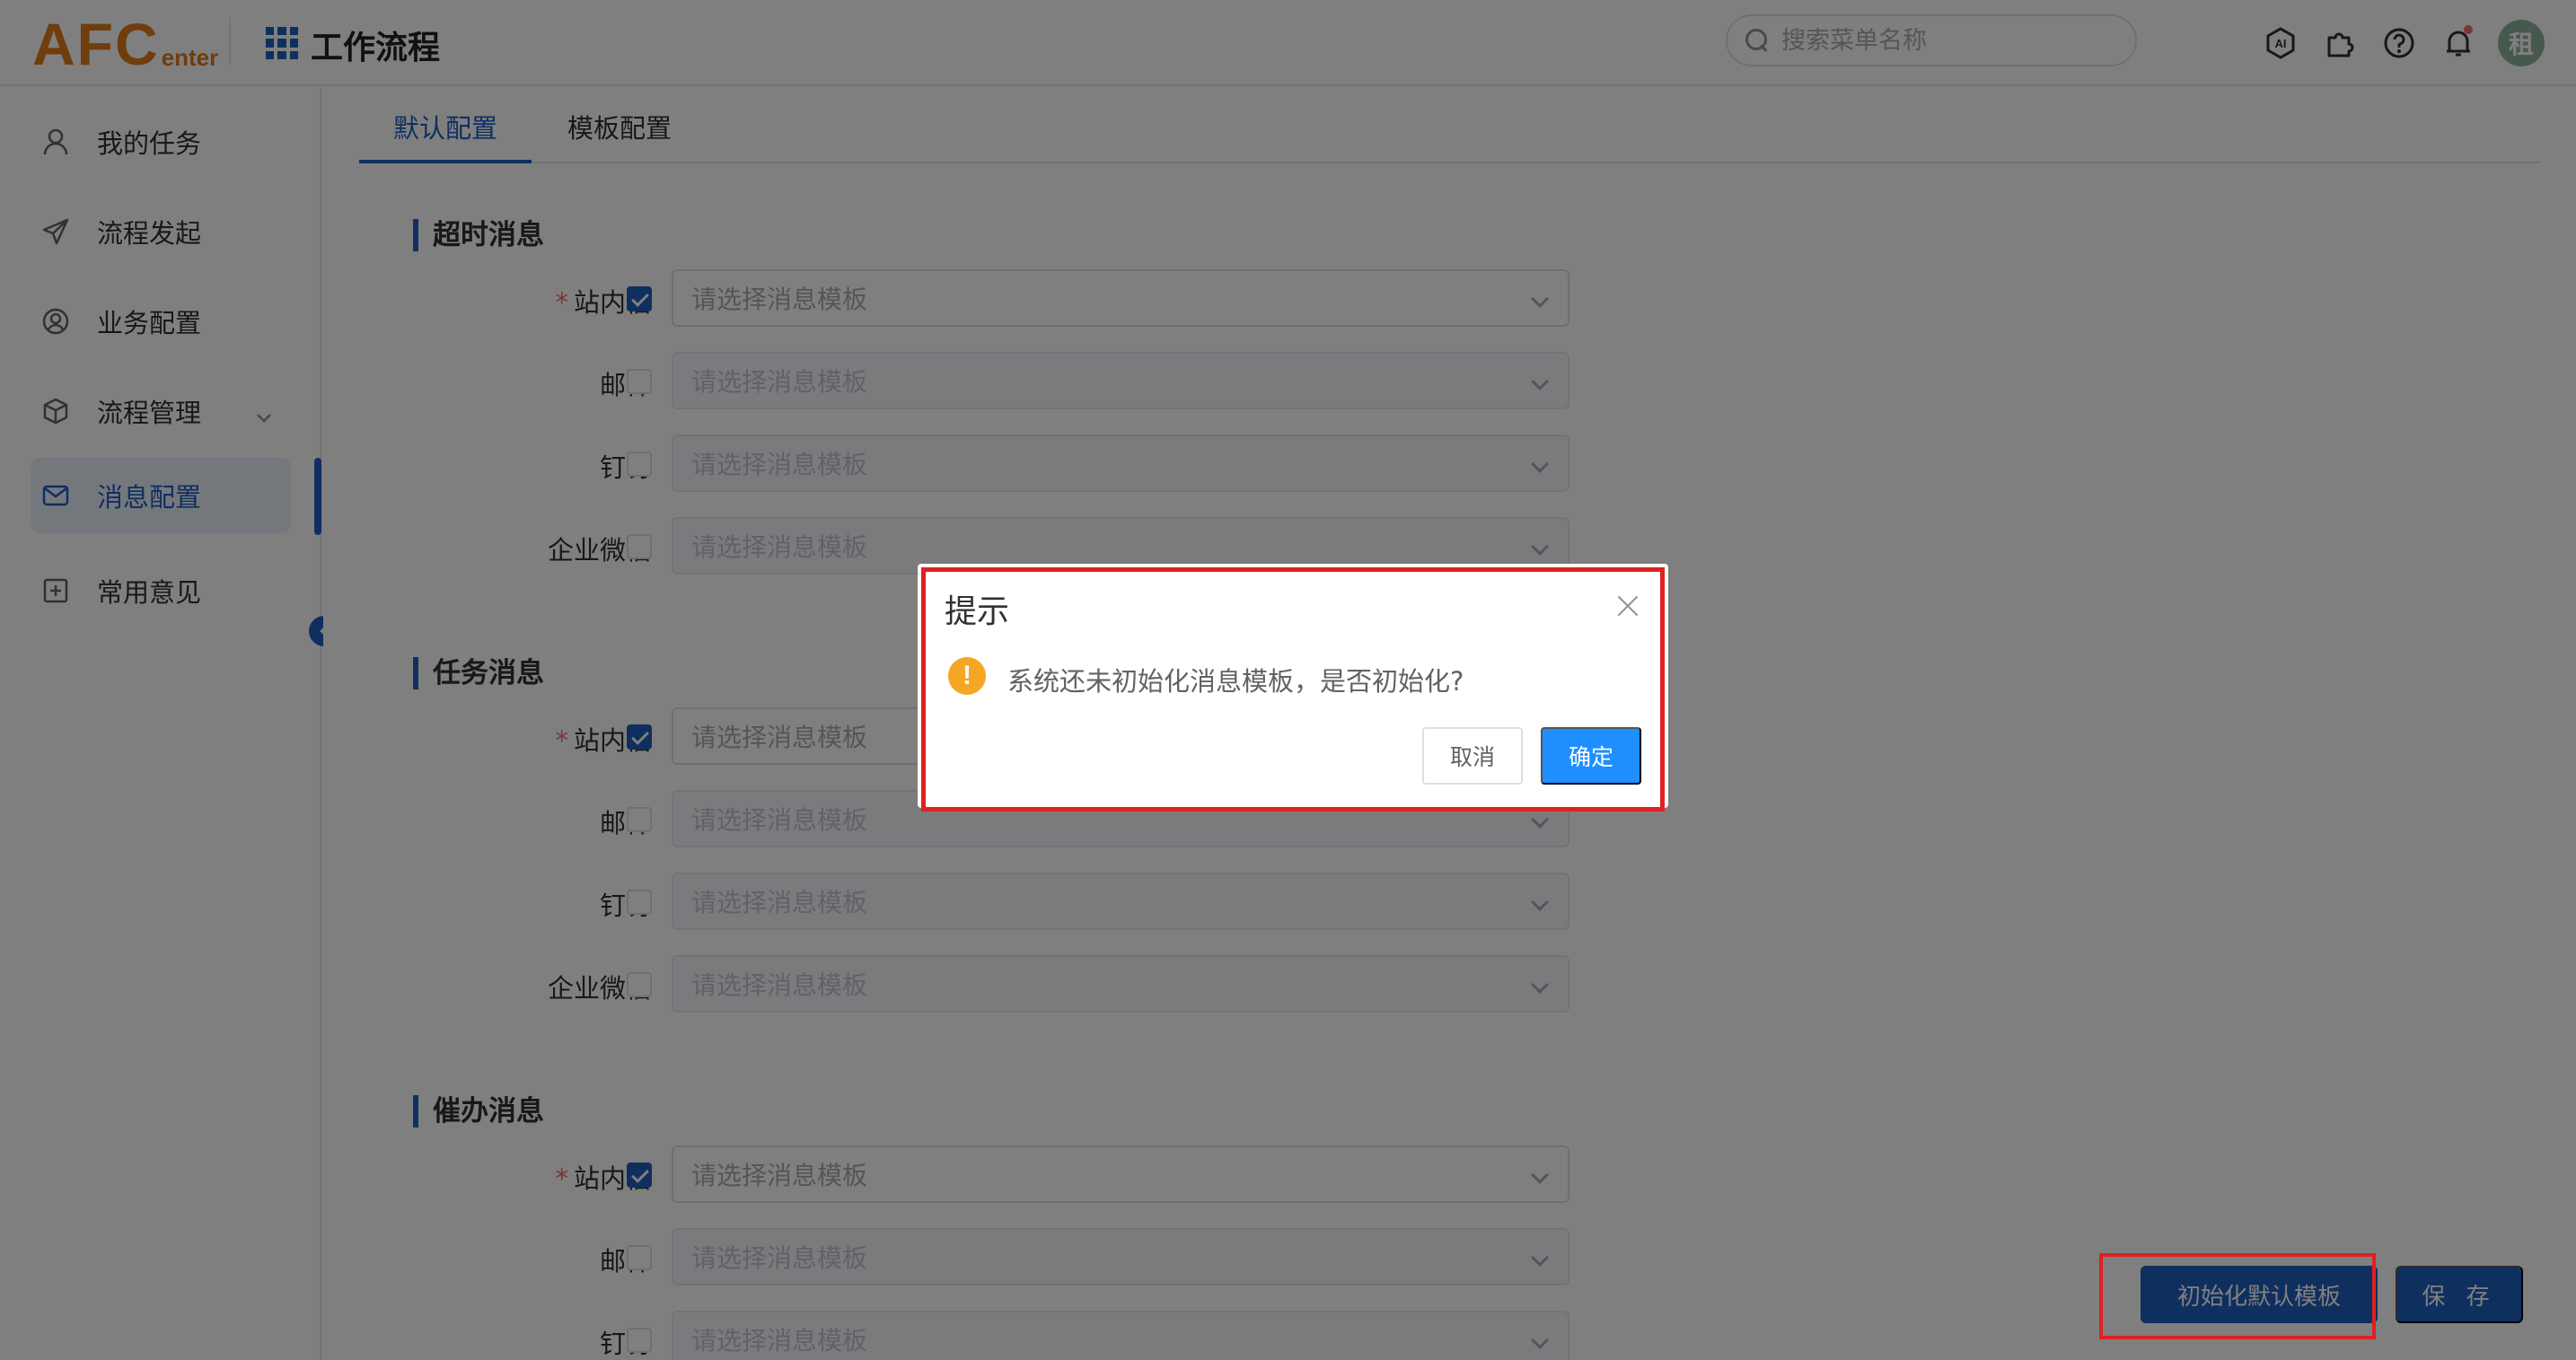 This screenshot has width=2576, height=1360. Describe the element at coordinates (967, 676) in the screenshot. I see `warning-icon: !` at that location.